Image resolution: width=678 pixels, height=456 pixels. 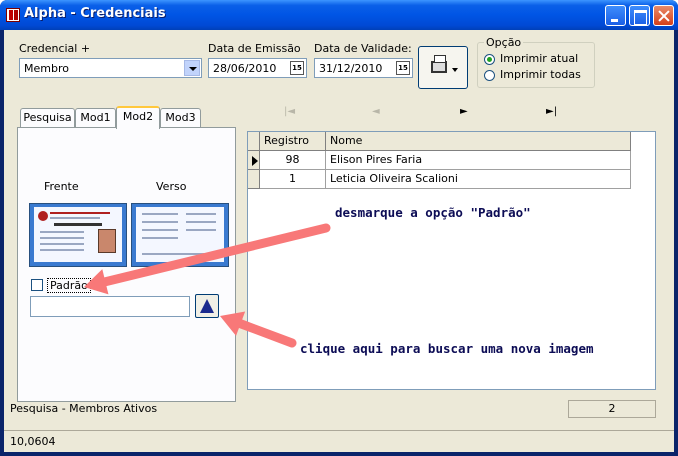 What do you see at coordinates (95, 118) in the screenshot?
I see `tab-mod1: Mod1` at bounding box center [95, 118].